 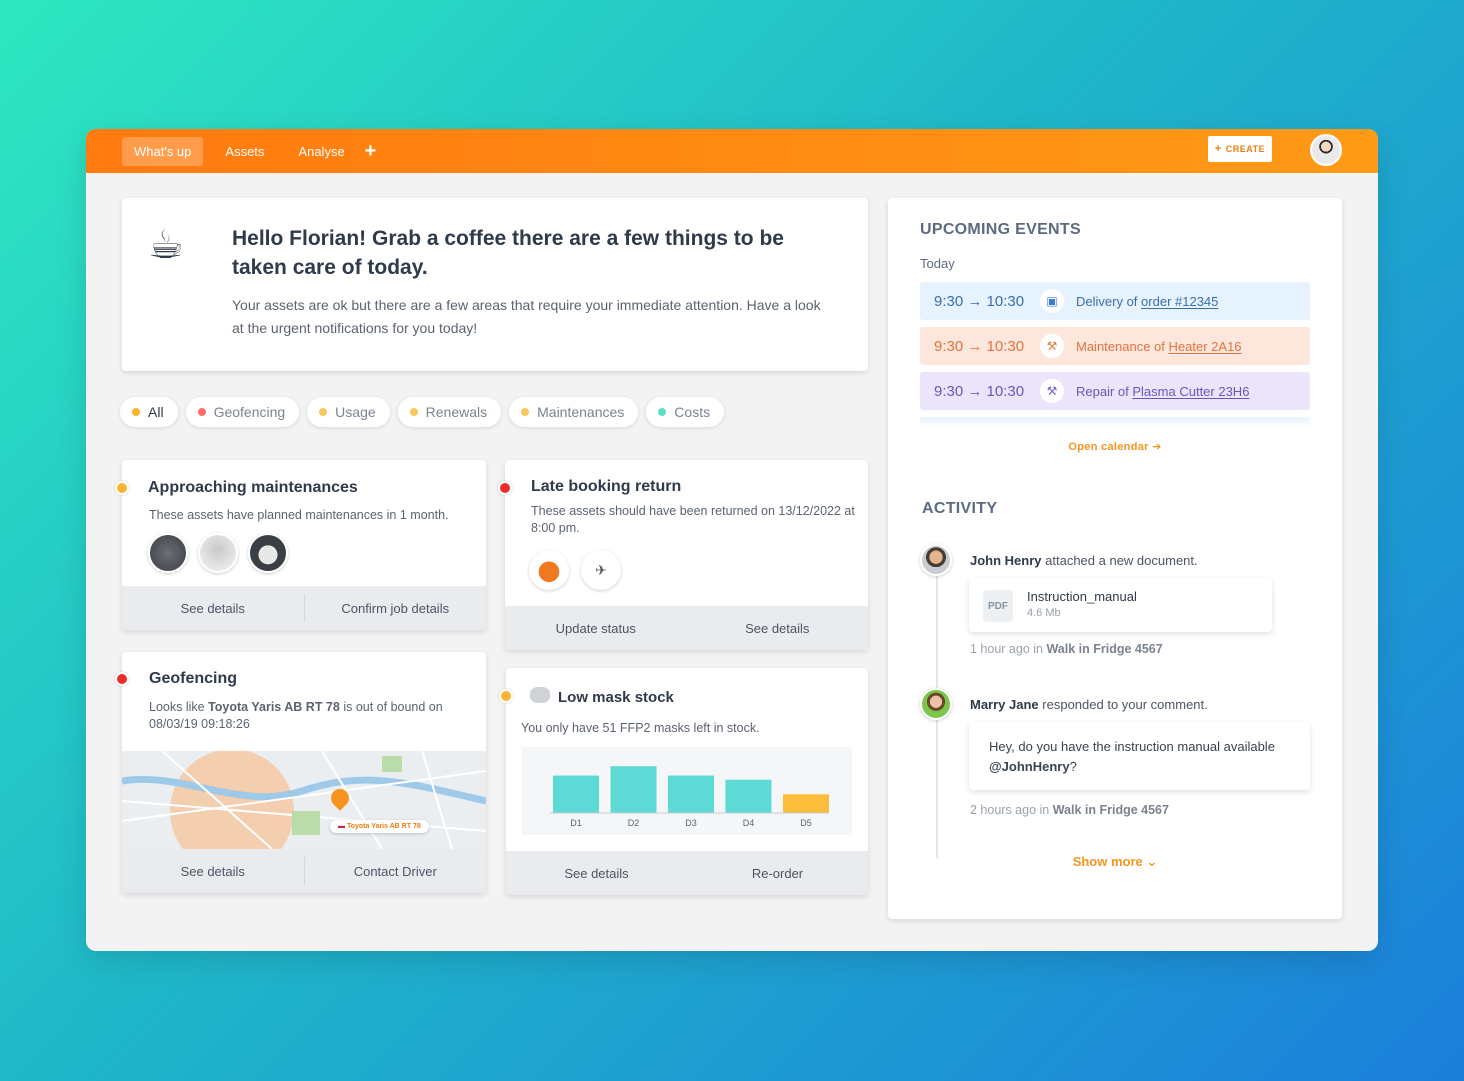 I want to click on pdf-file-icon: PDF, so click(x=998, y=606).